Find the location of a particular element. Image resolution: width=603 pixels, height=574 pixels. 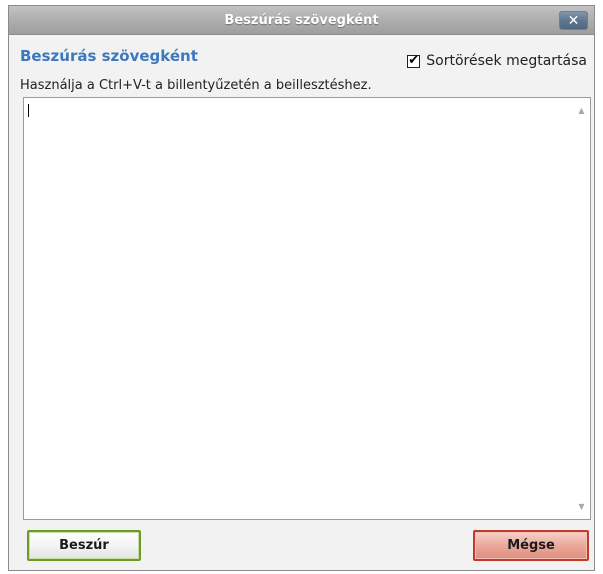

keep-linebreaks-checkbox: ✔ is located at coordinates (414, 60).